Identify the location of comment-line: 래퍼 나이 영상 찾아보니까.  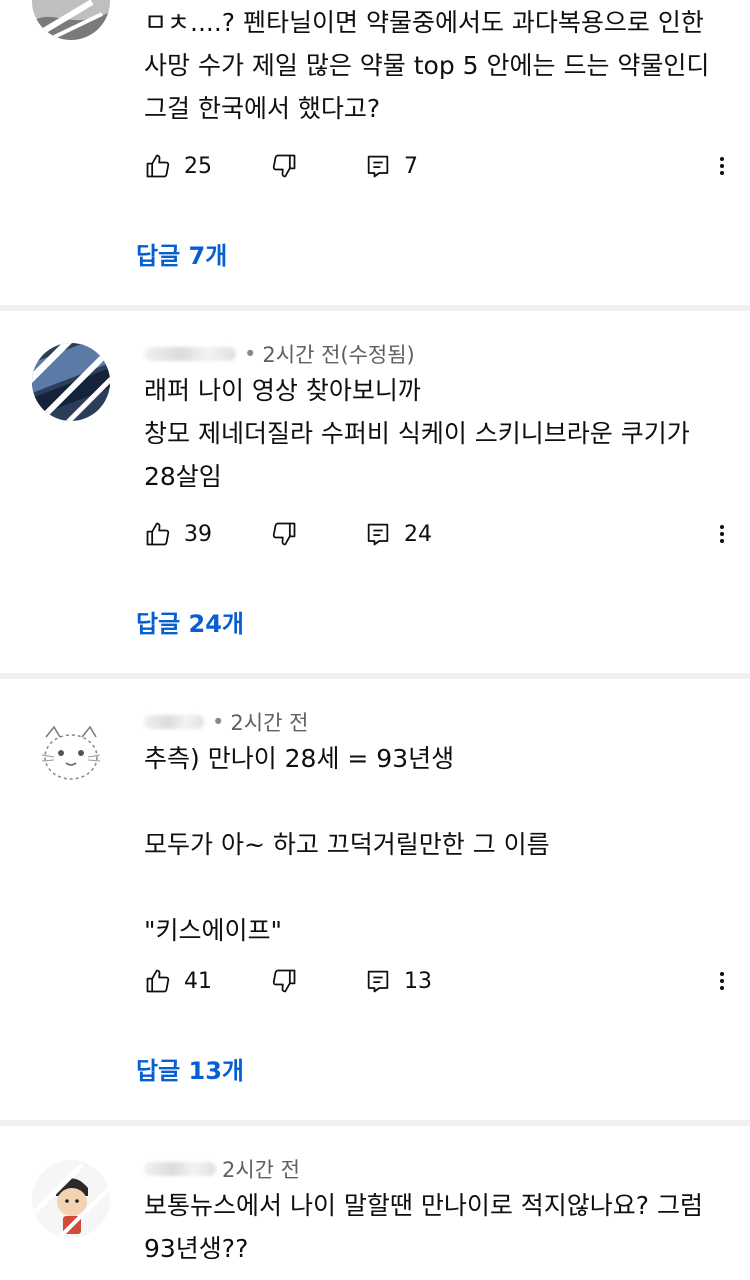
(282, 390).